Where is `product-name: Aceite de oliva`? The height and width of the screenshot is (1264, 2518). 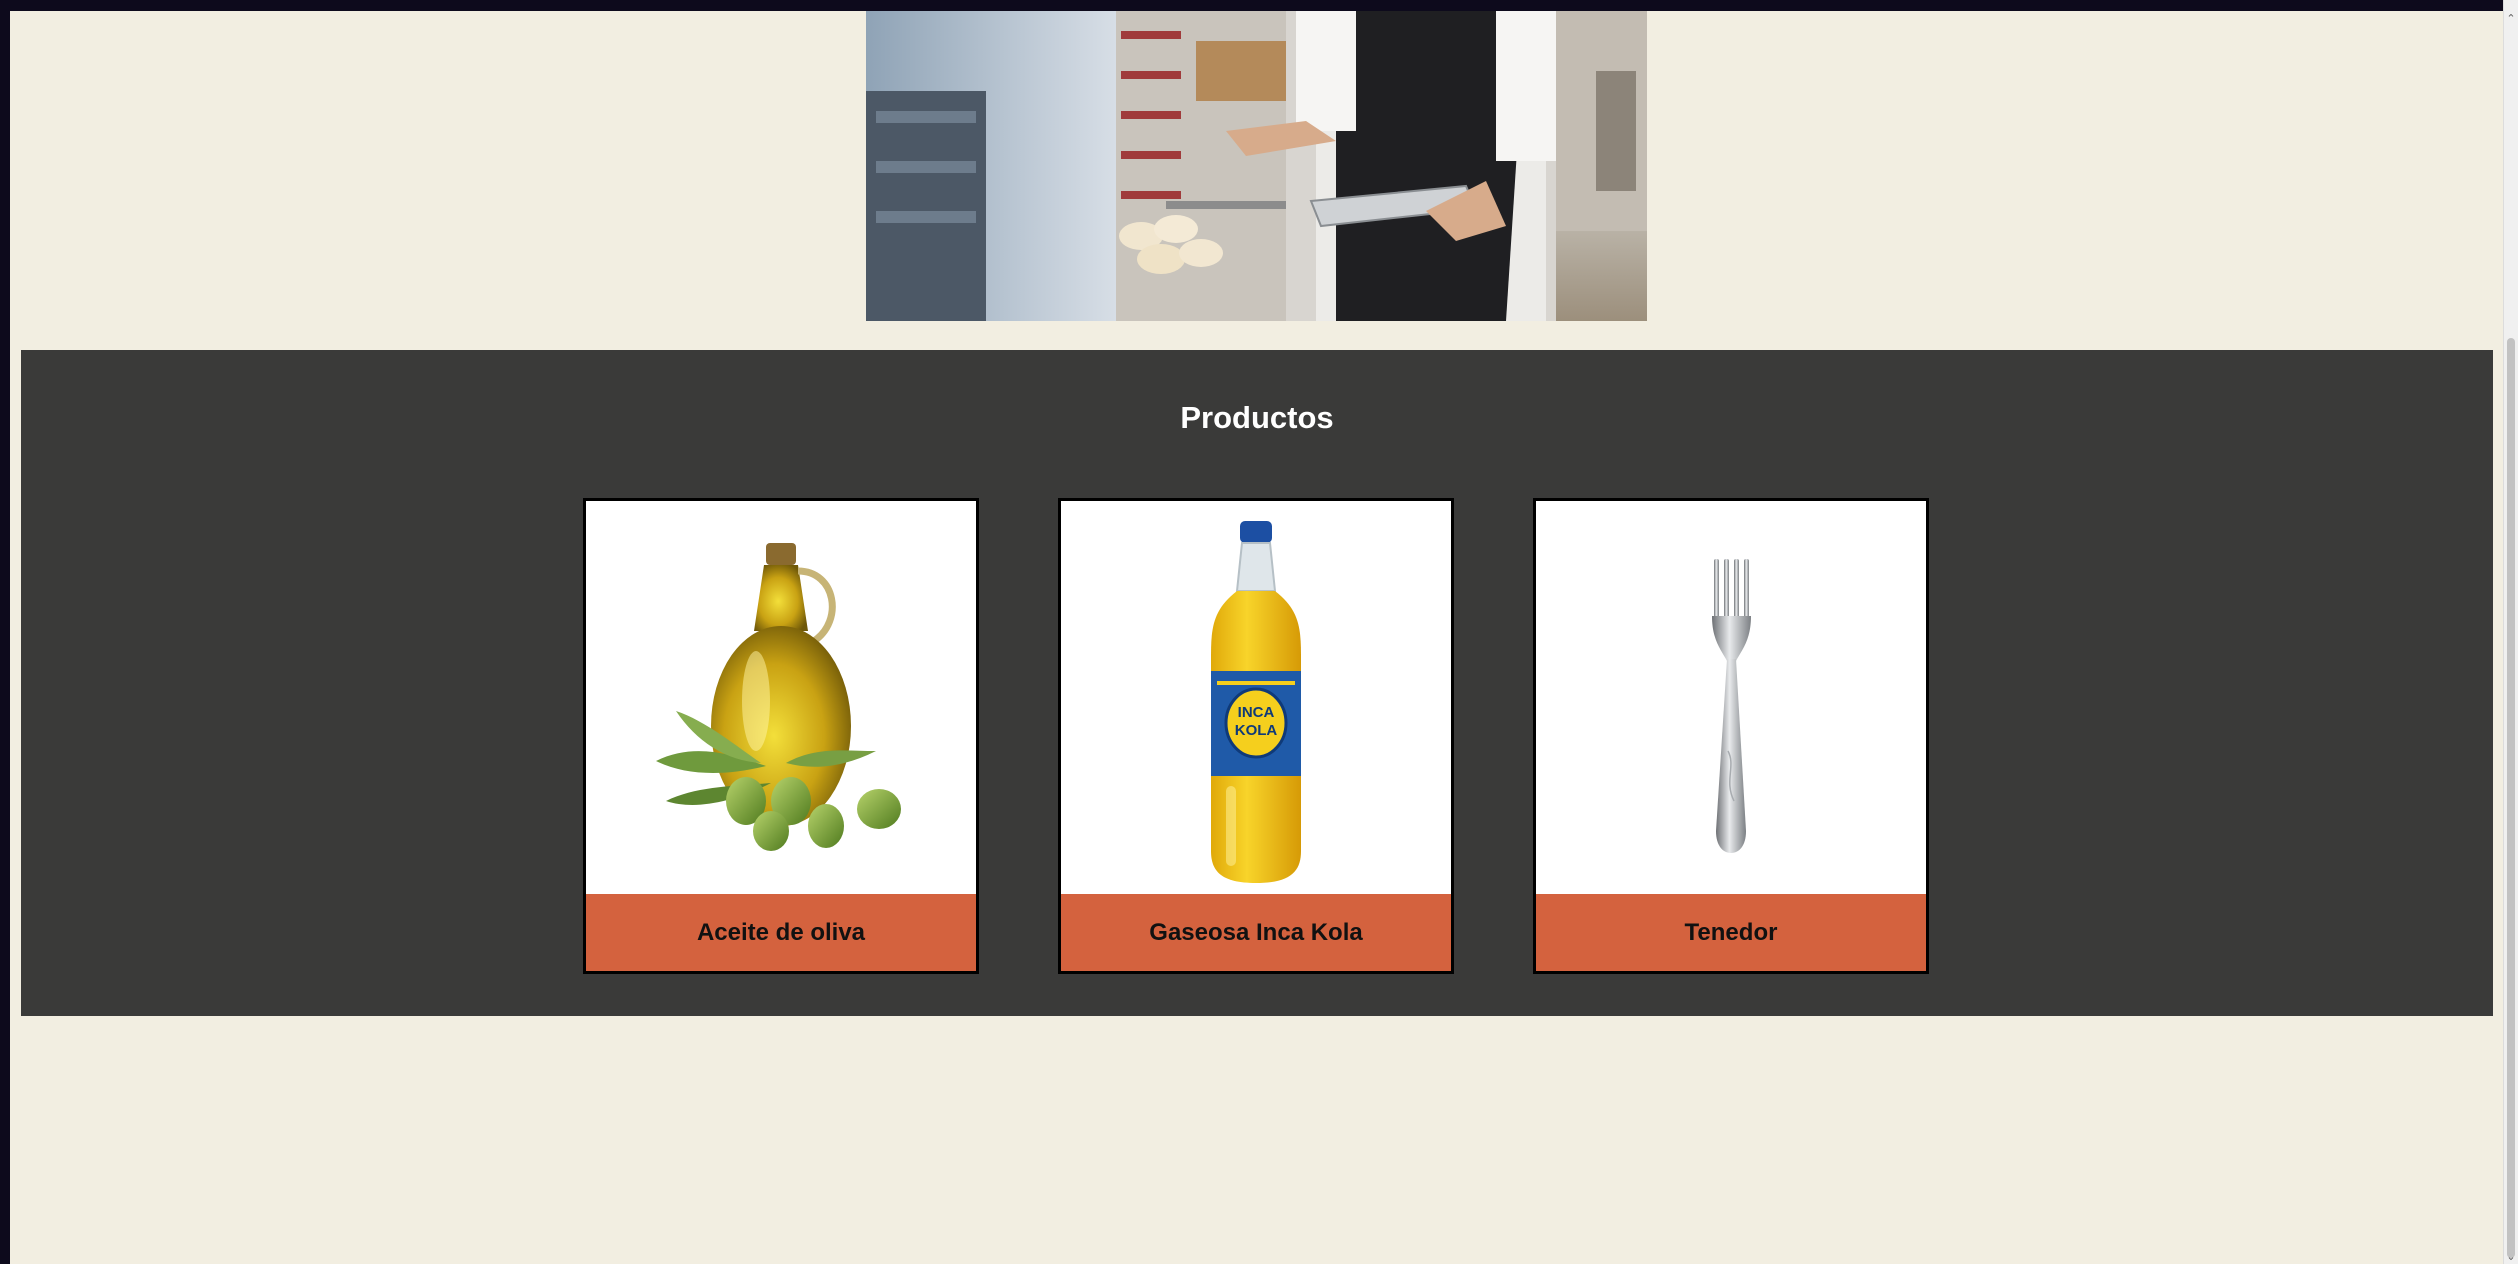 product-name: Aceite de oliva is located at coordinates (781, 932).